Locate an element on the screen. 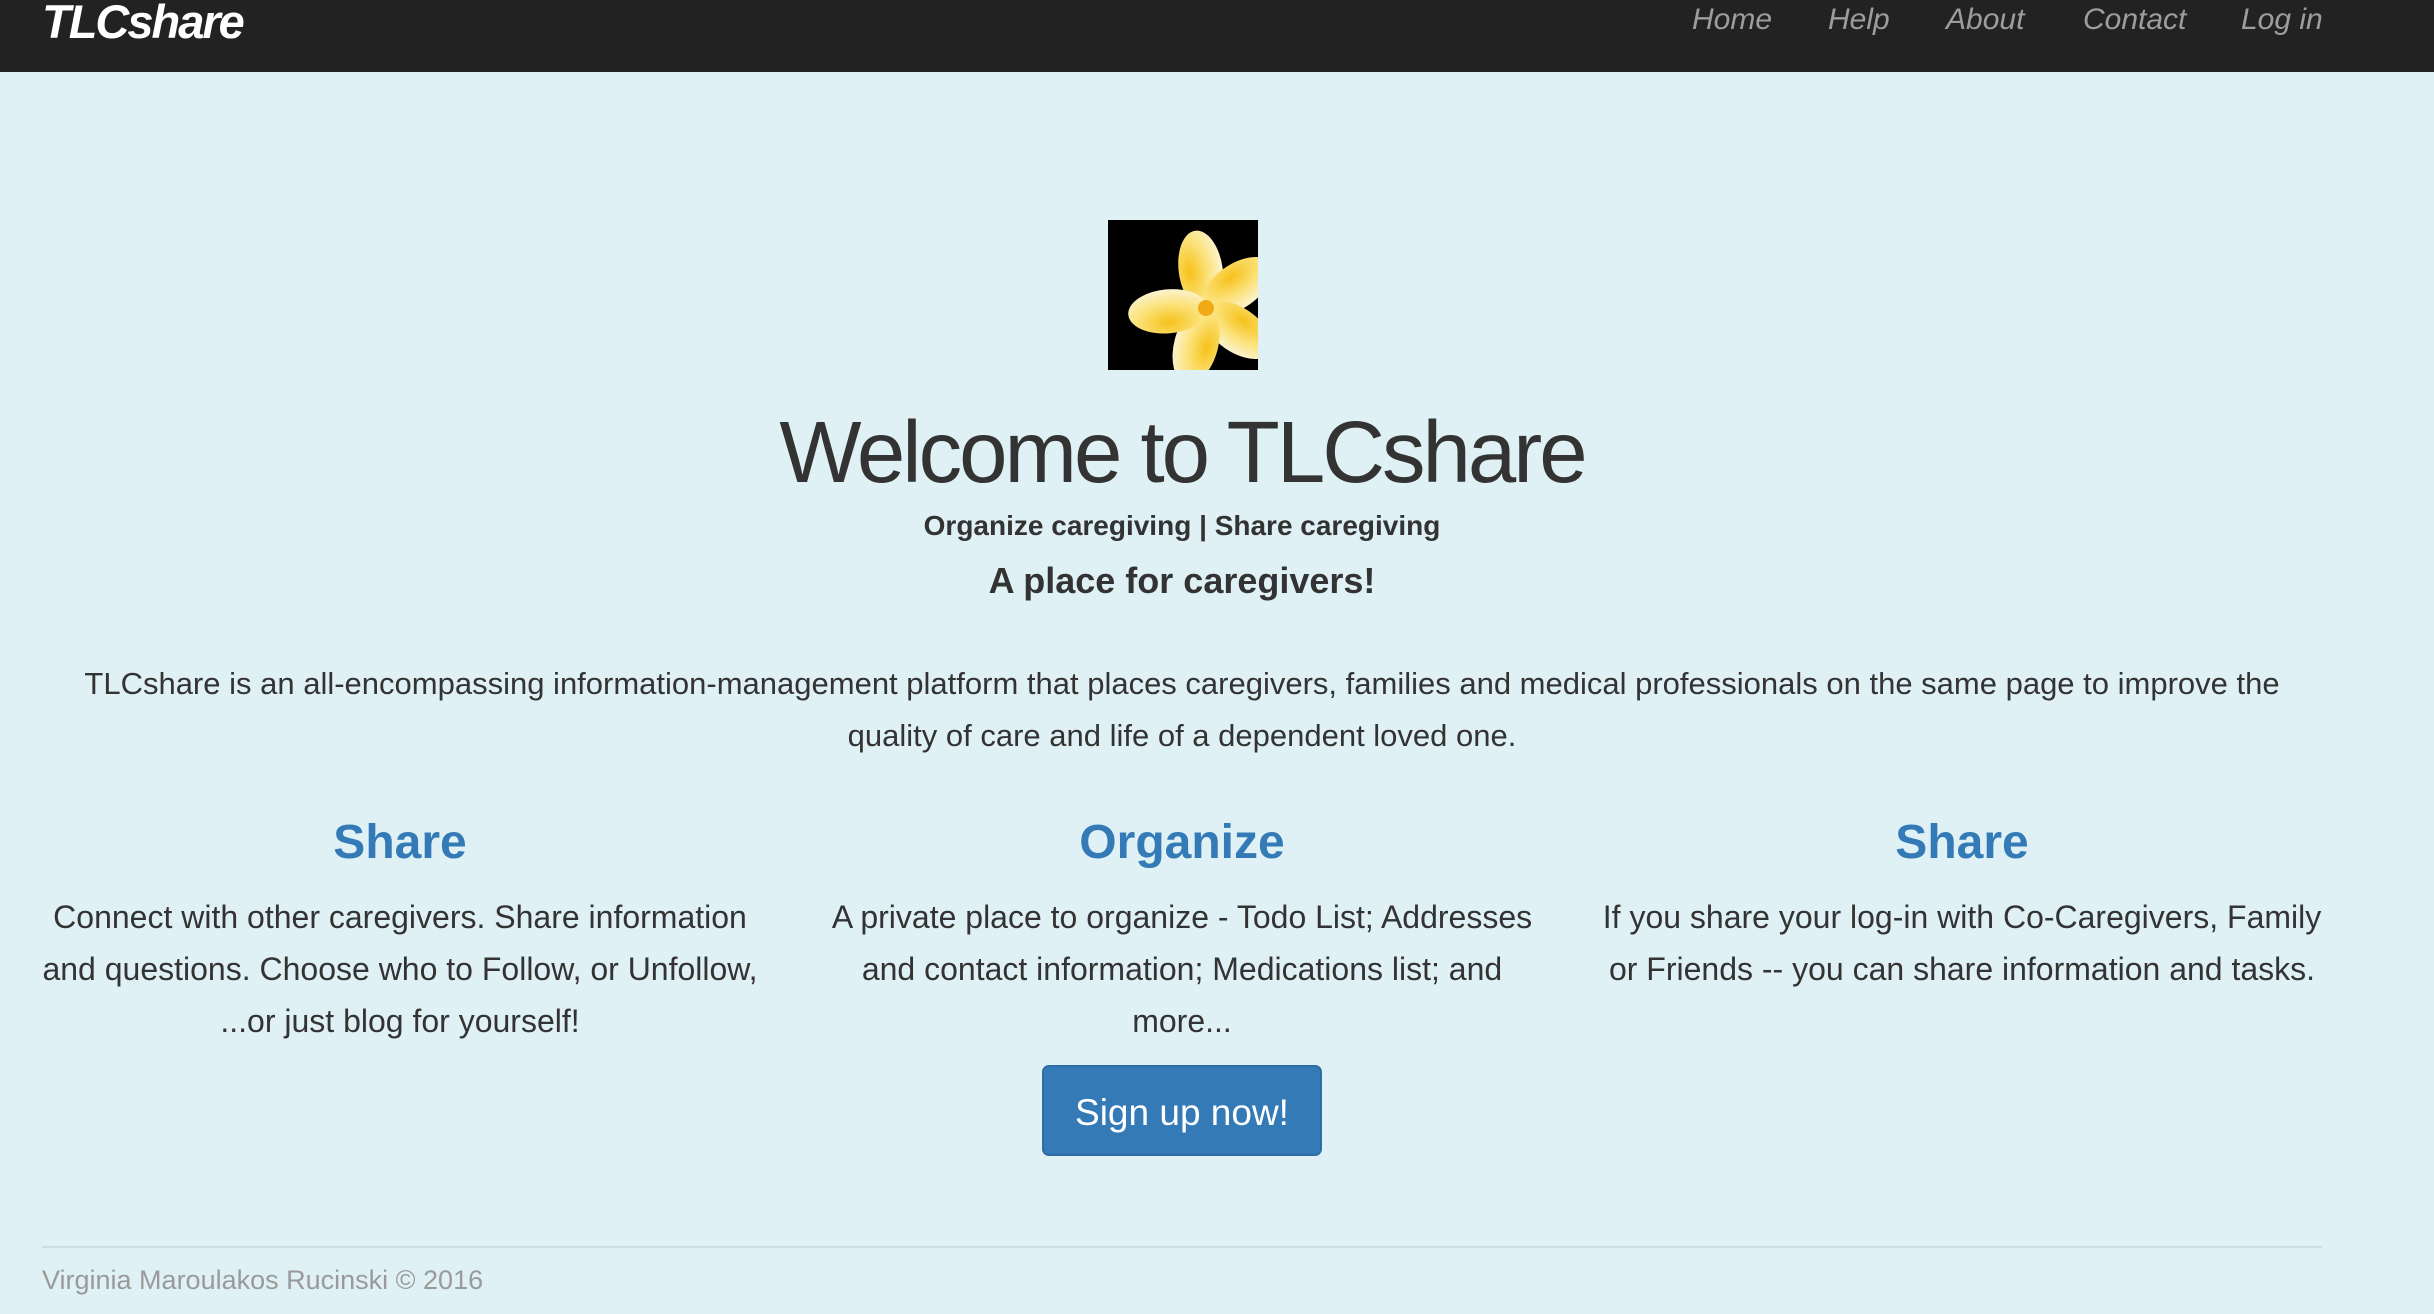  nav-home-link: Home is located at coordinates (1732, 20).